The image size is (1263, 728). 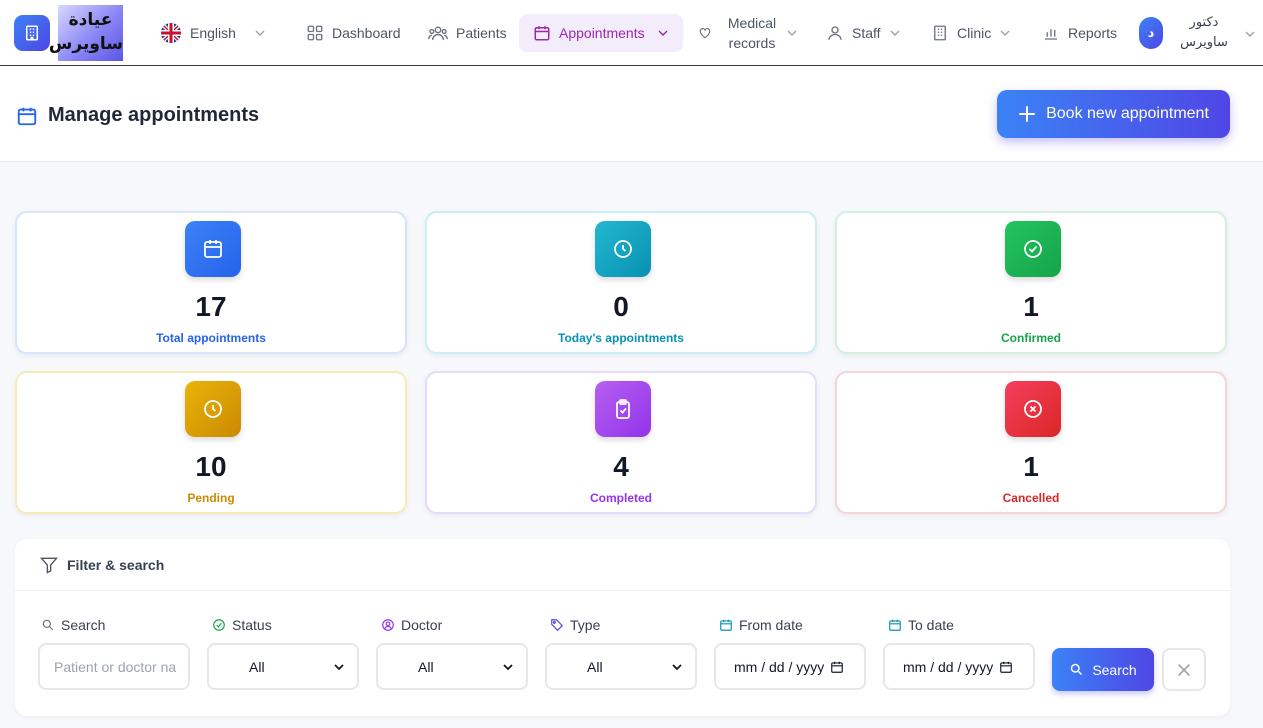 What do you see at coordinates (621, 666) in the screenshot?
I see `type-select: All` at bounding box center [621, 666].